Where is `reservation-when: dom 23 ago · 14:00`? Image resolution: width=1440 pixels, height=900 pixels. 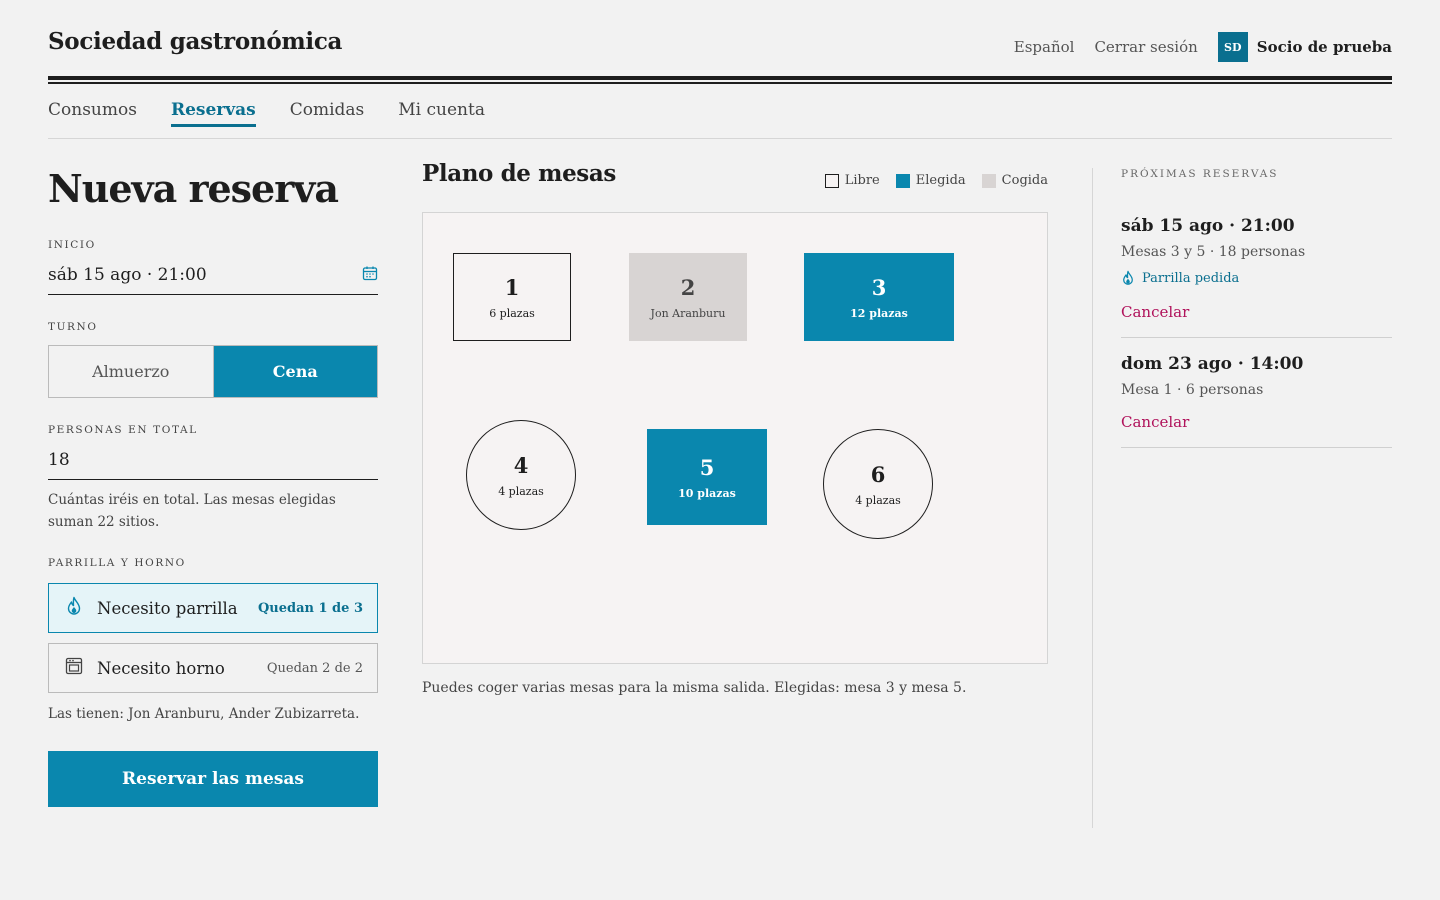 reservation-when: dom 23 ago · 14:00 is located at coordinates (1212, 364).